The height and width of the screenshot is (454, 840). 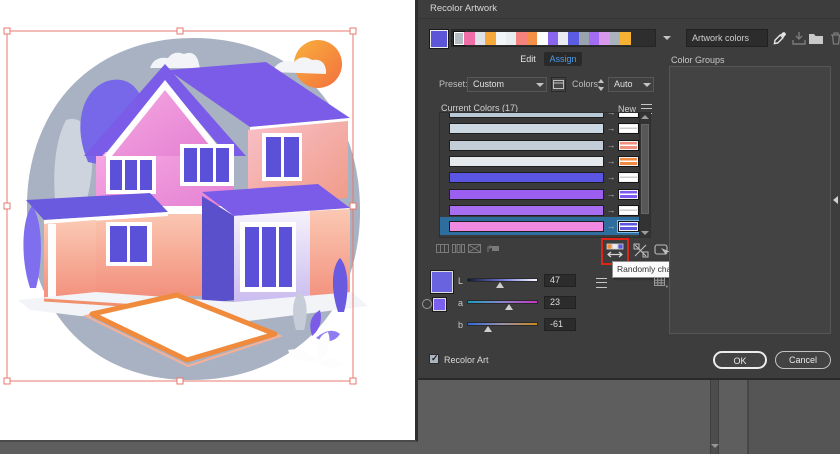 I want to click on new-row-icon, so click(x=493, y=248).